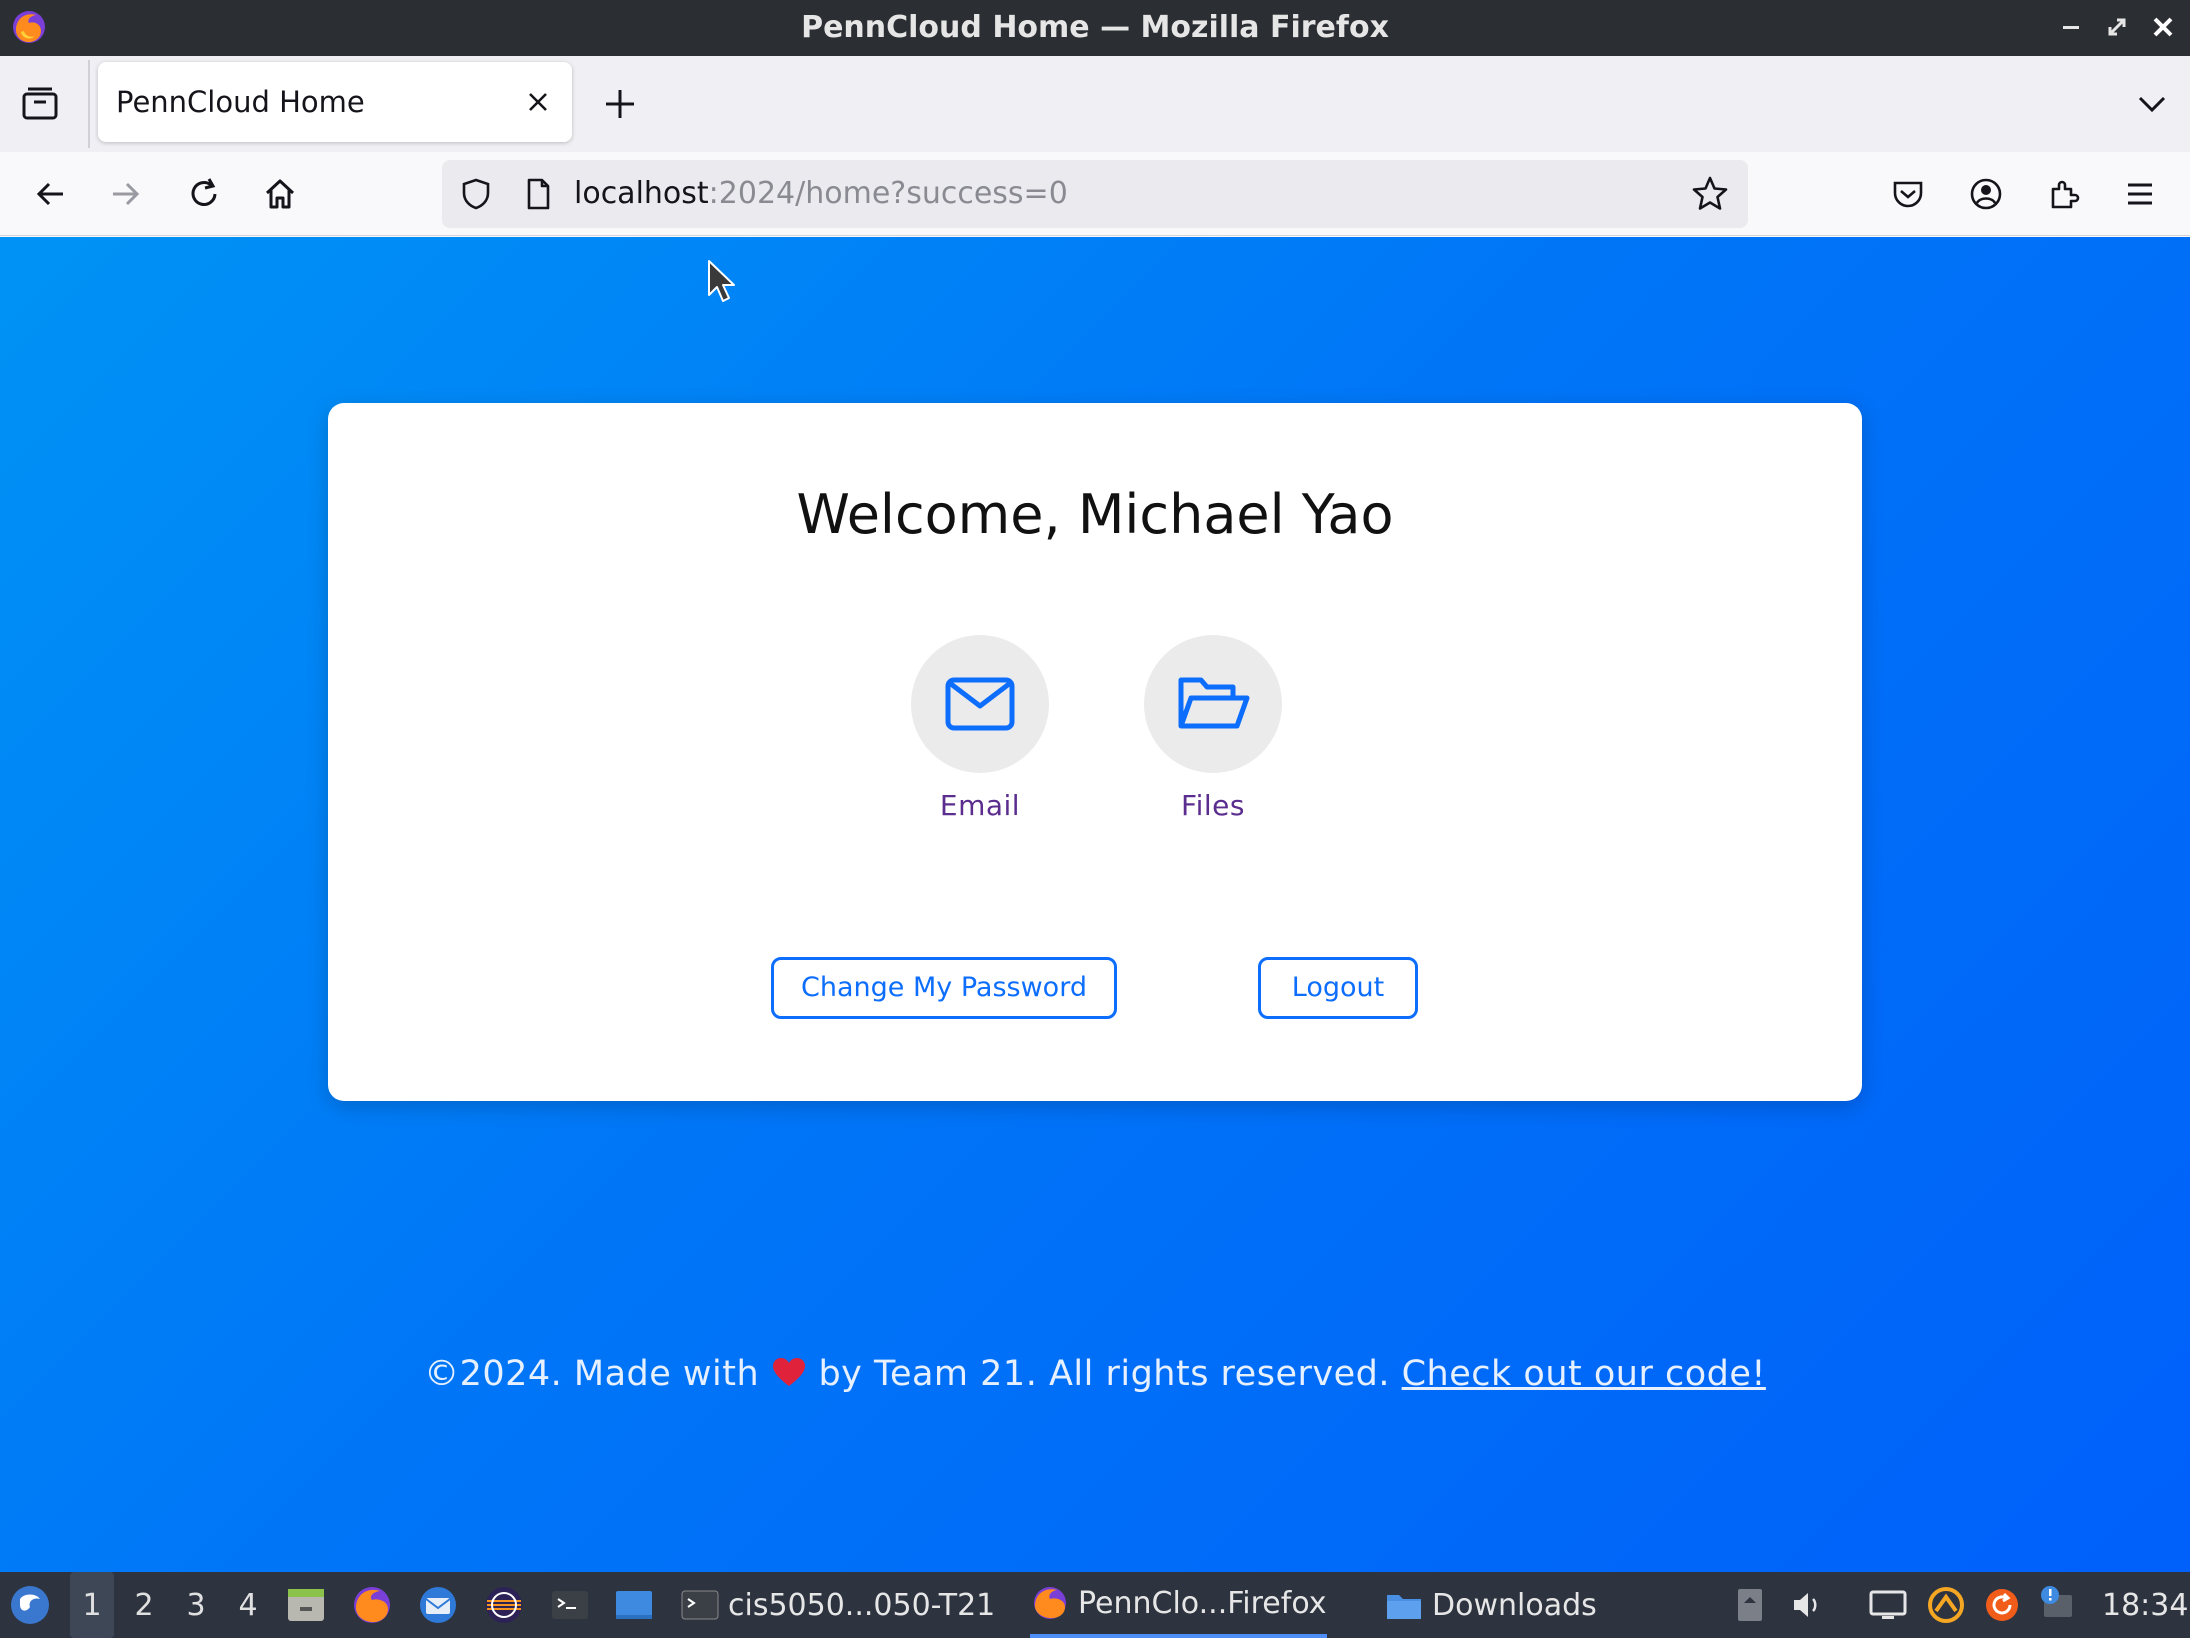 This screenshot has width=2190, height=1638. Describe the element at coordinates (89, 104) in the screenshot. I see `tab-strip-divider` at that location.